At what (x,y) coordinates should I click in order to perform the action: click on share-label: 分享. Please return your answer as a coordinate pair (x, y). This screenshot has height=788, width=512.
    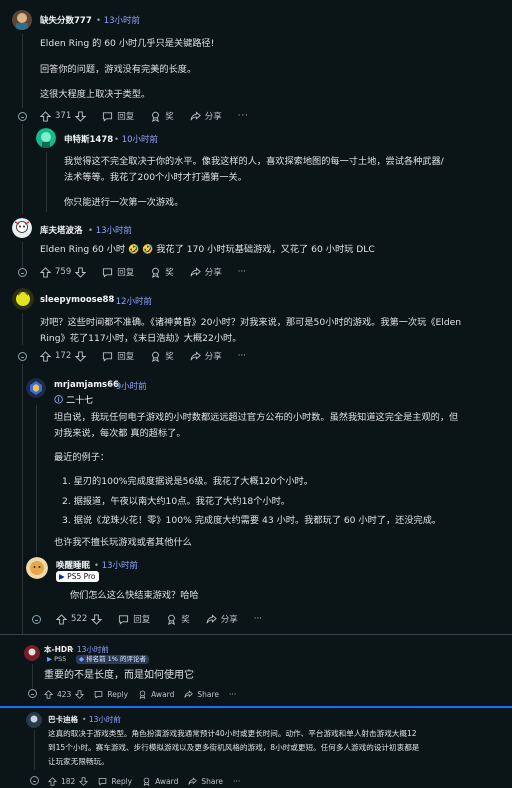
    Looking at the image, I should click on (213, 117).